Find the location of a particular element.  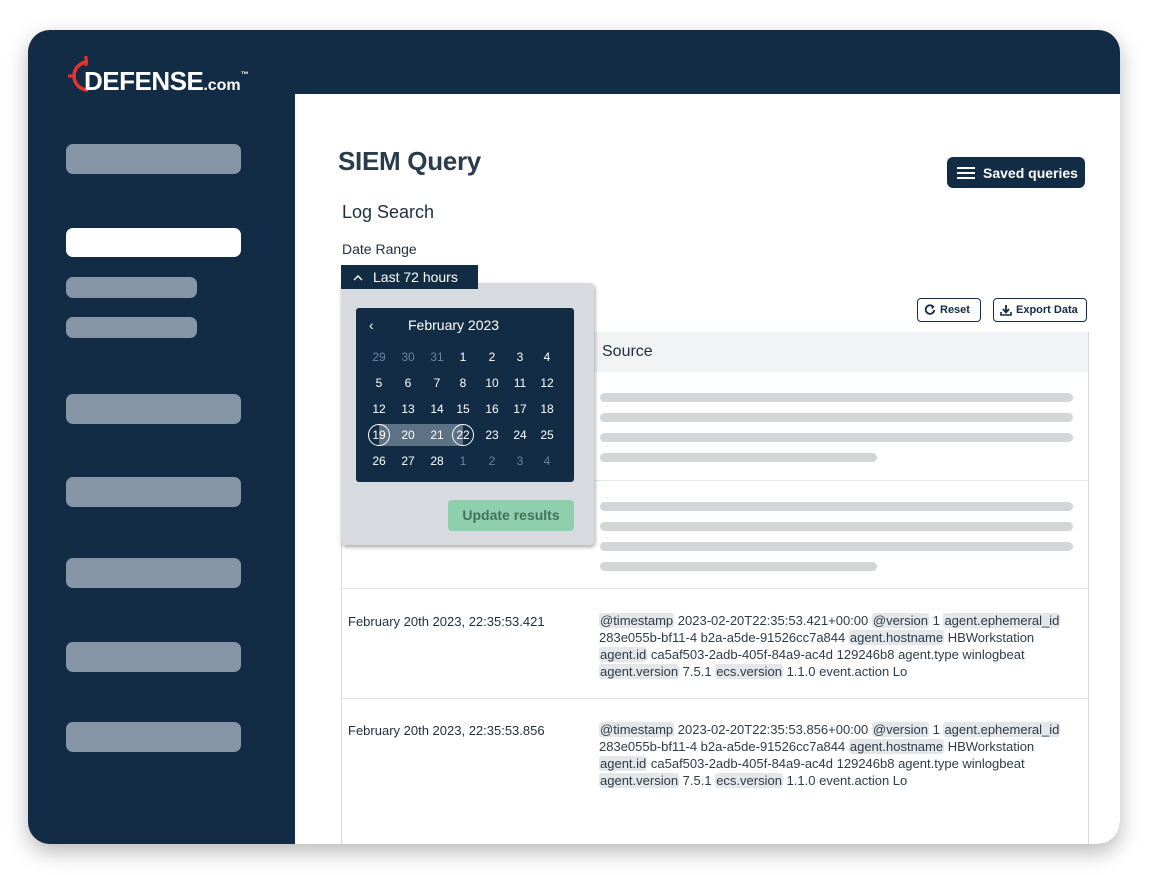

export-data-button: Export Data is located at coordinates (1040, 310).